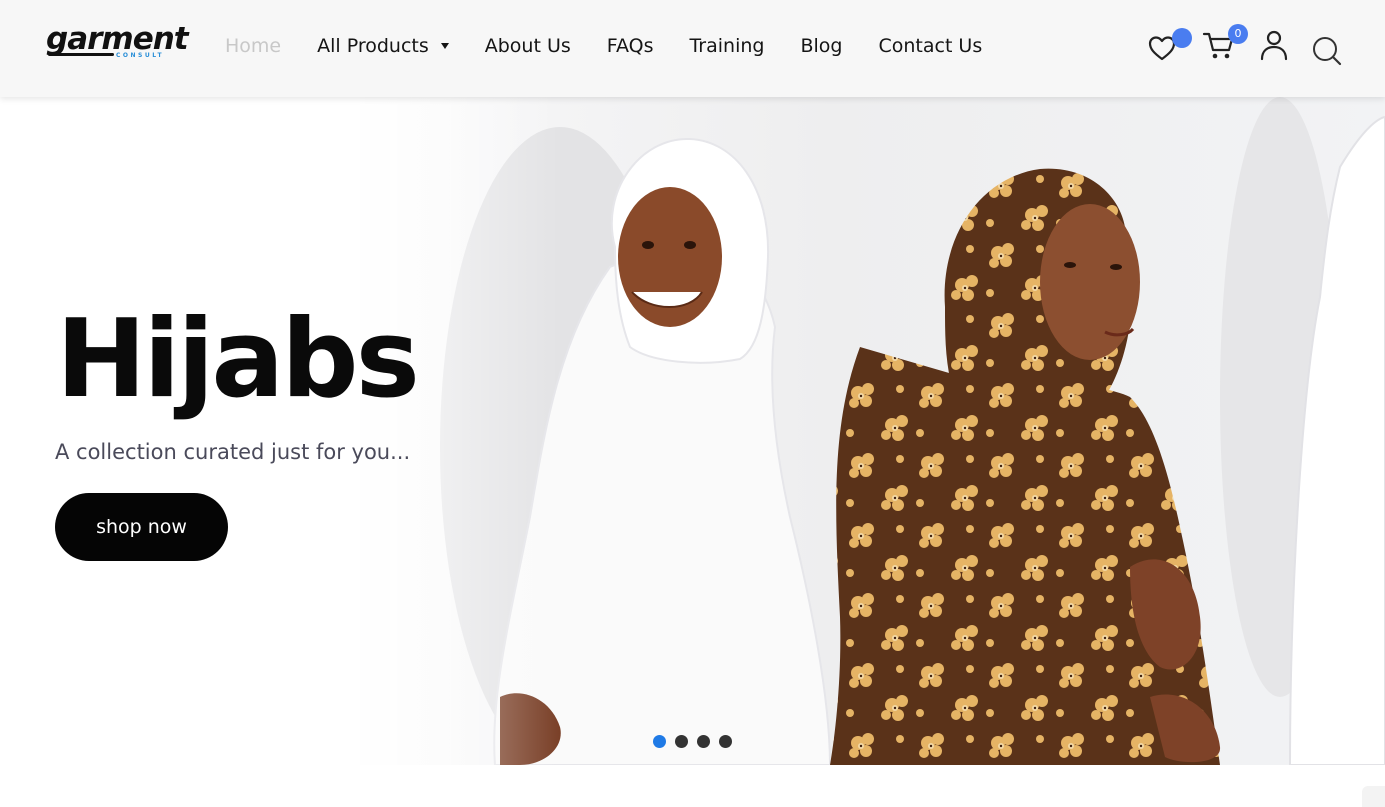 The image size is (1385, 807). Describe the element at coordinates (117, 39) in the screenshot. I see `logo-wordmark: garment` at that location.